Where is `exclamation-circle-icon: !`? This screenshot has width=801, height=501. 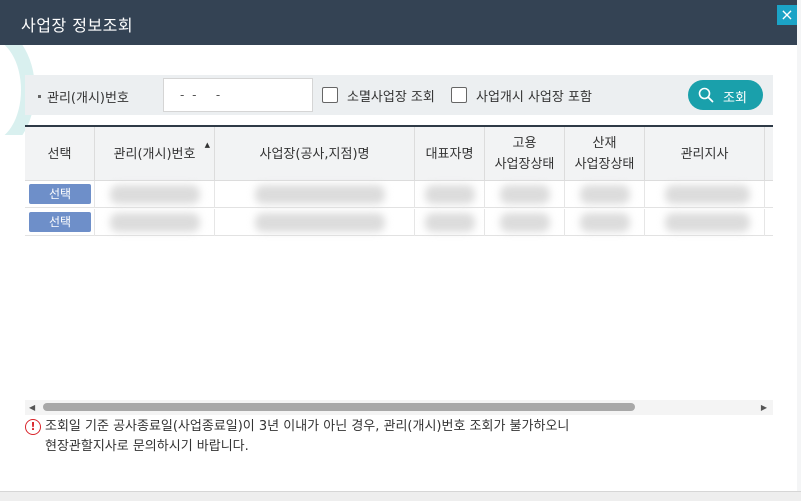 exclamation-circle-icon: ! is located at coordinates (33, 427).